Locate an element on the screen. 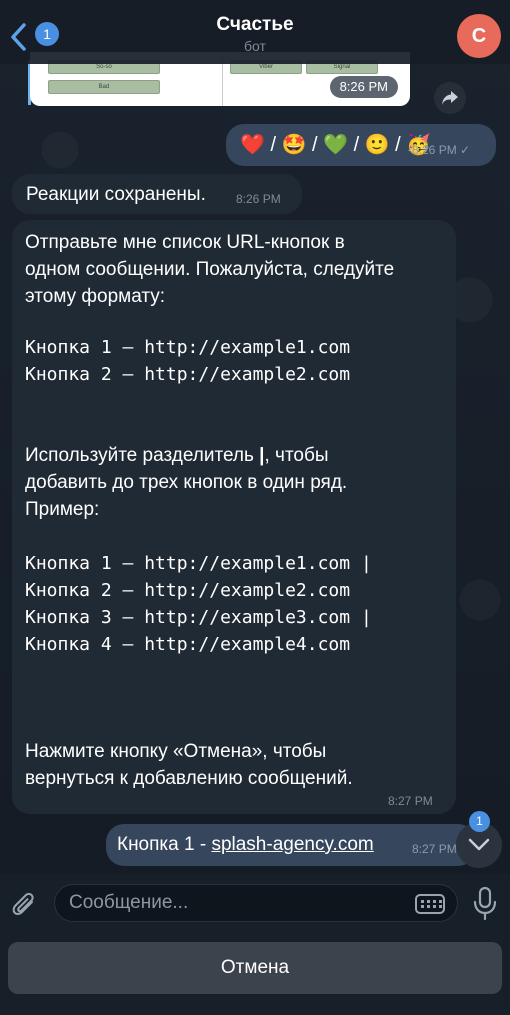 Image resolution: width=510 pixels, height=1015 pixels. reply-prefix: Кнопка 1 - is located at coordinates (164, 844).